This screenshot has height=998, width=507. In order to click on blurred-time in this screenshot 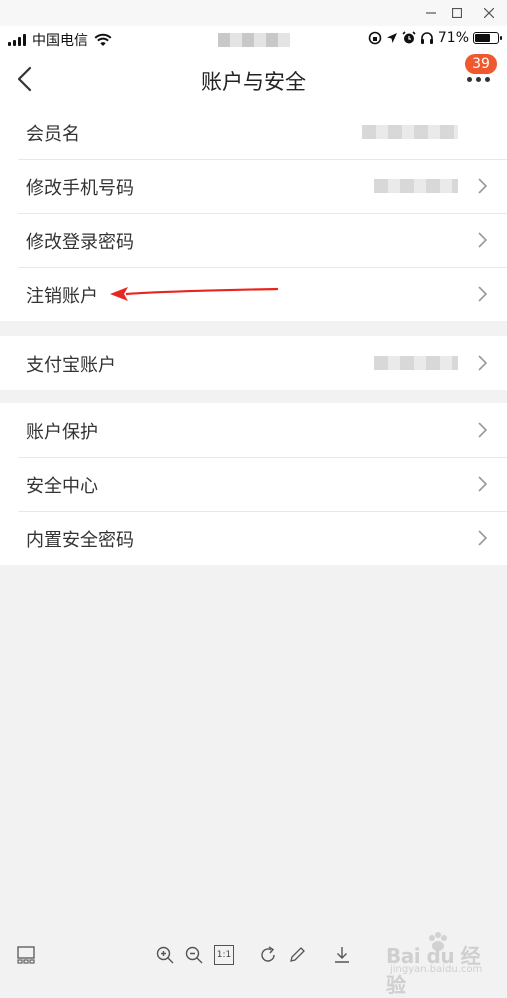, I will do `click(254, 40)`.